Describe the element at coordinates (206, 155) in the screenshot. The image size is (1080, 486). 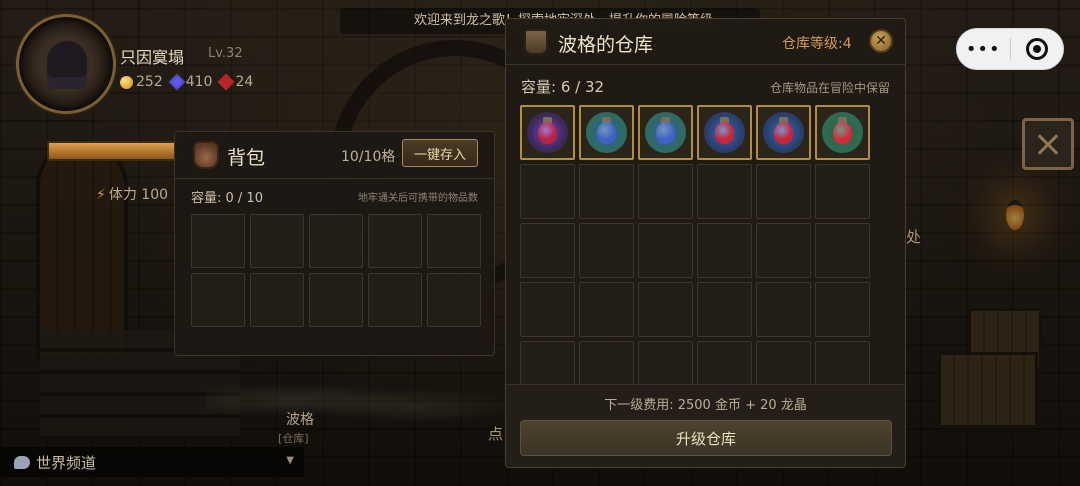
I see `backpack-icon` at that location.